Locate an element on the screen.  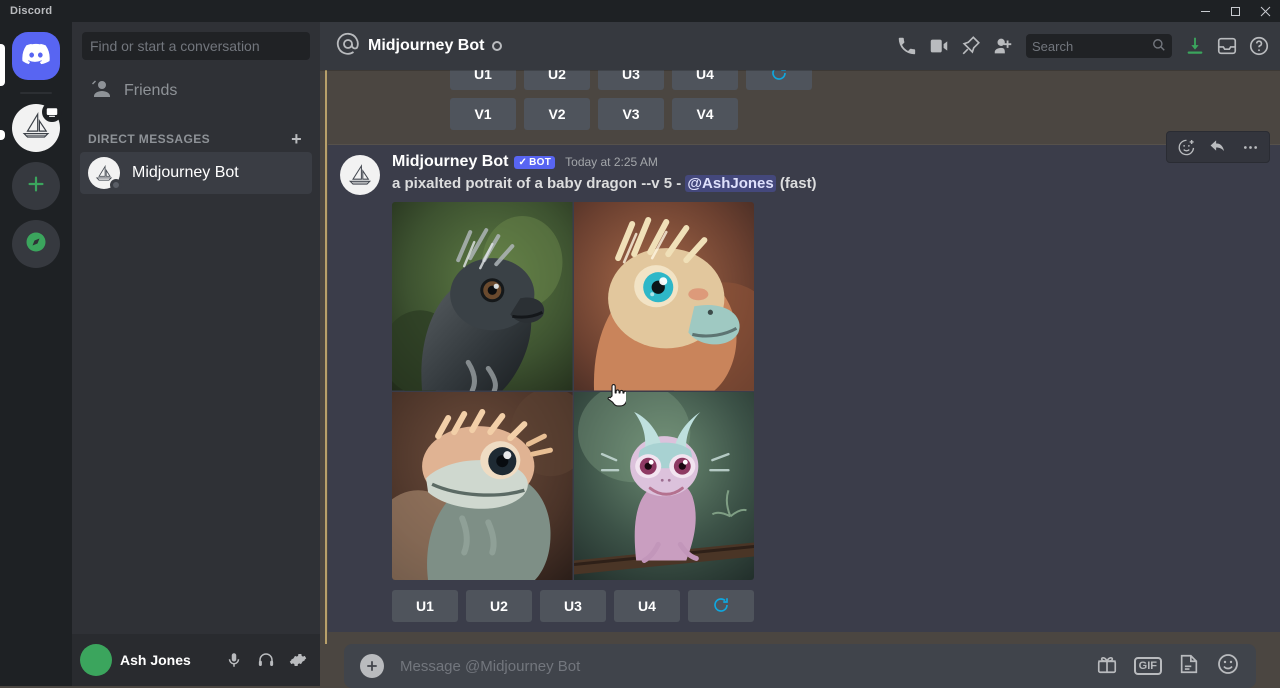
chat-header: Midjourney Bot Search is located at coordinates (800, 46).